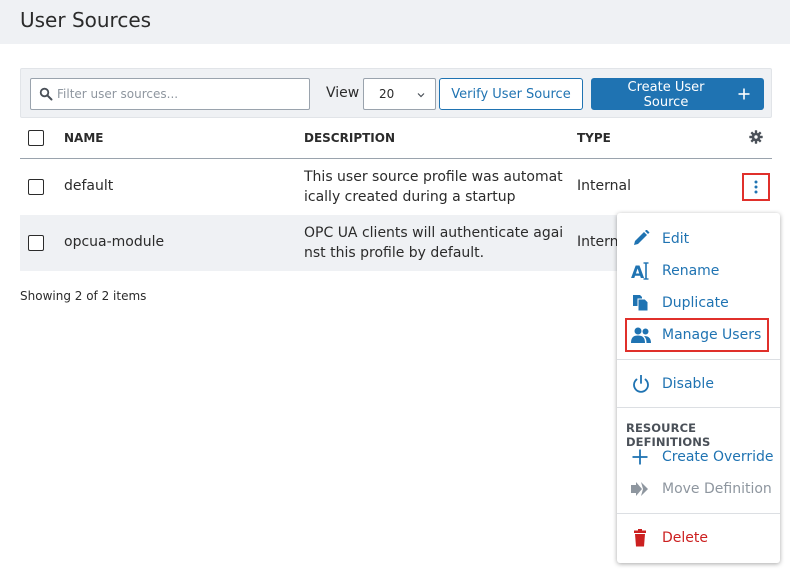  I want to click on menu-item-delete-label: Delete, so click(685, 538).